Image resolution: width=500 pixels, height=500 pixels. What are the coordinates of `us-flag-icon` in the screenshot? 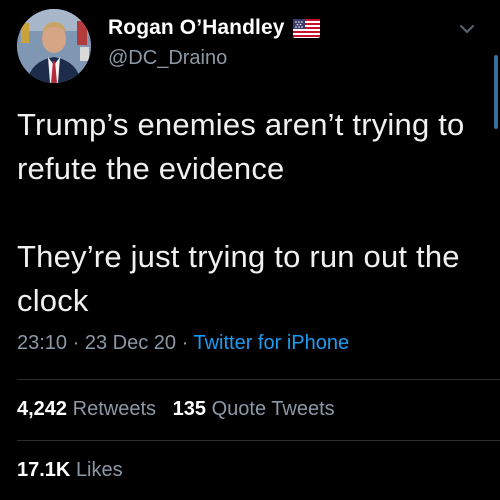 It's located at (306, 28).